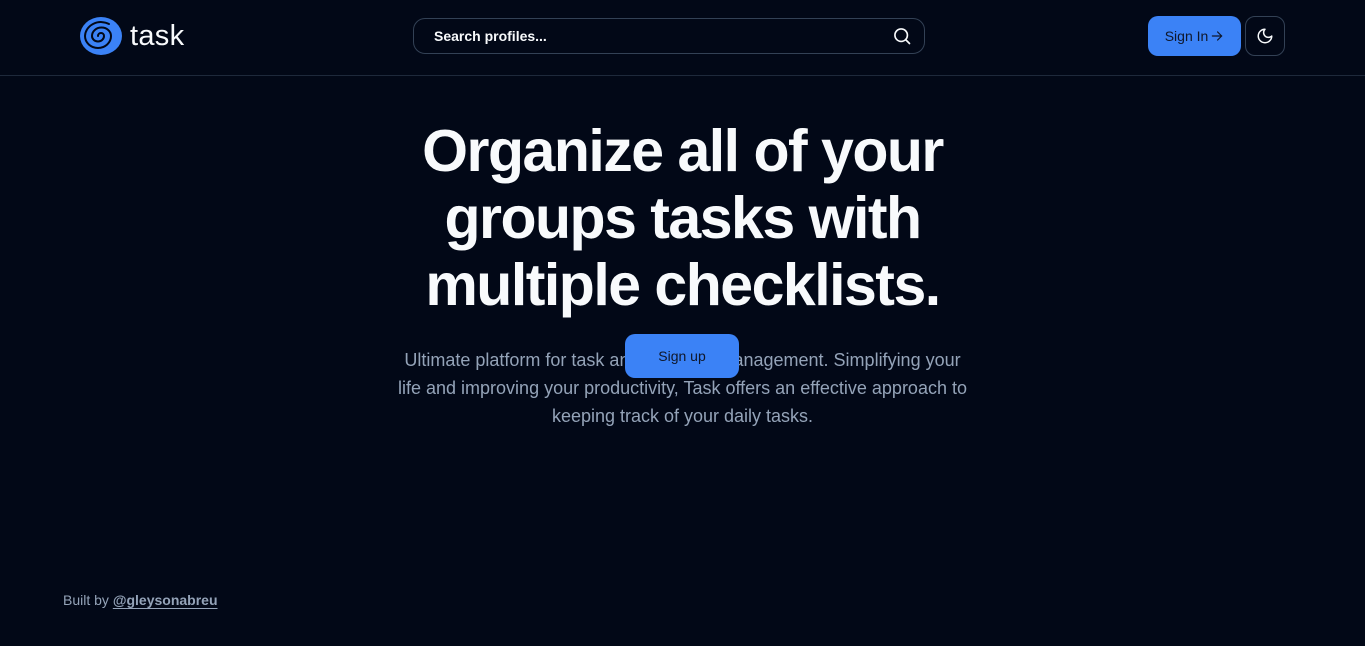 The height and width of the screenshot is (646, 1365). I want to click on site-header: task Sign In, so click(682, 38).